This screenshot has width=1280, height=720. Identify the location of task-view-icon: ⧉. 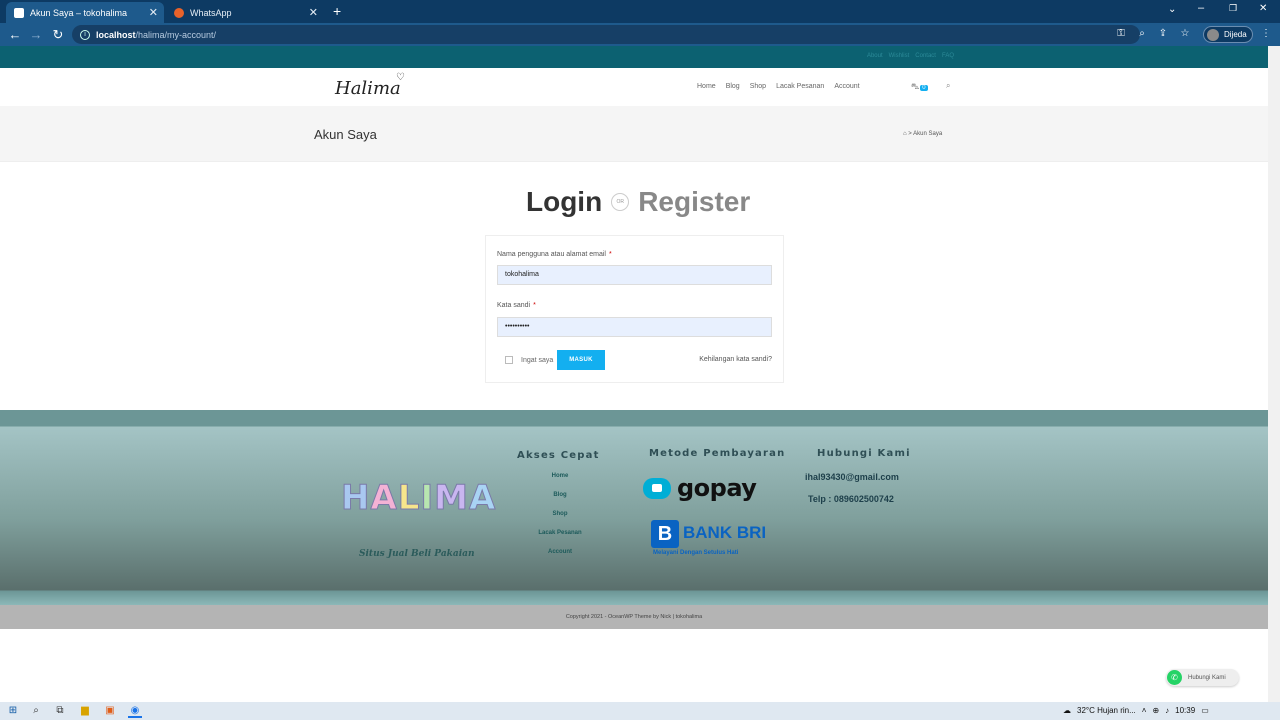
(60, 711).